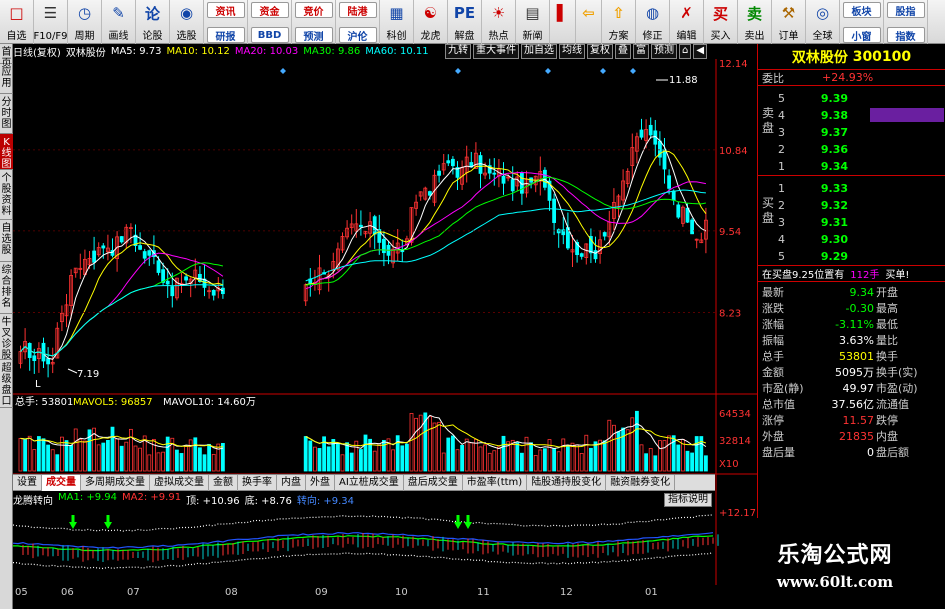 The image size is (945, 609). What do you see at coordinates (860, 222) in the screenshot?
I see `buy-row: 3 9.31` at bounding box center [860, 222].